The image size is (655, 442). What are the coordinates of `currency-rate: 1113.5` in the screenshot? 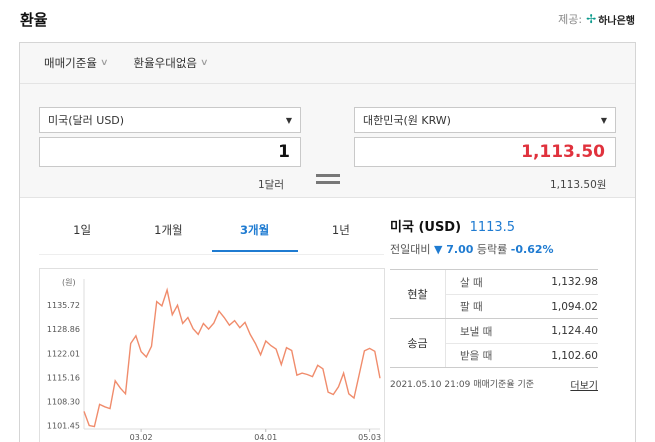 It's located at (492, 227).